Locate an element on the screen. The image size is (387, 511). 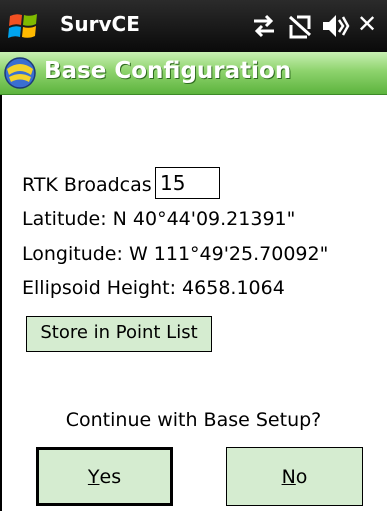
continue-question: Continue with Base Setup? is located at coordinates (193, 420).